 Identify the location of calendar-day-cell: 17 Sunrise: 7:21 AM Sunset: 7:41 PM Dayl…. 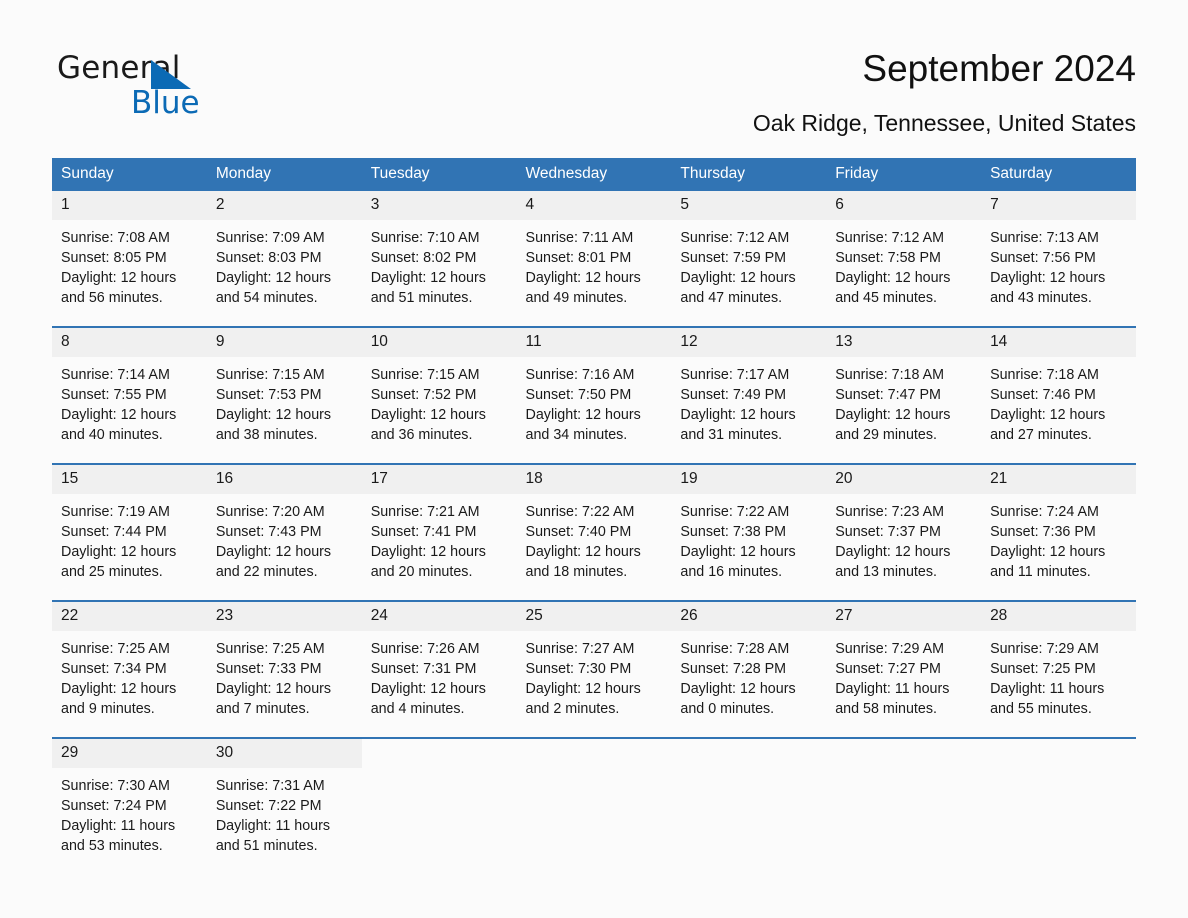
(439, 532).